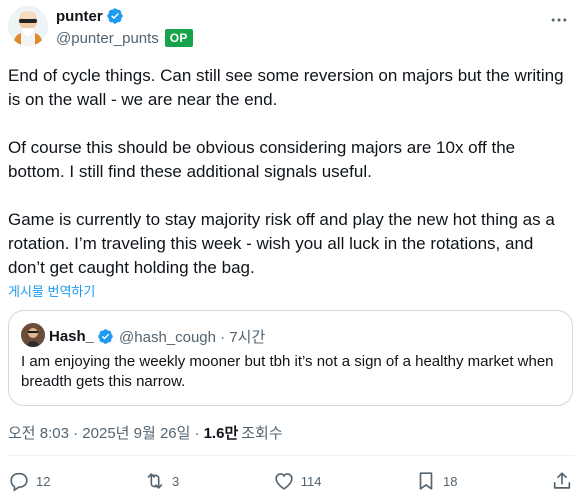 The height and width of the screenshot is (499, 583). I want to click on like-button: 114, so click(297, 481).